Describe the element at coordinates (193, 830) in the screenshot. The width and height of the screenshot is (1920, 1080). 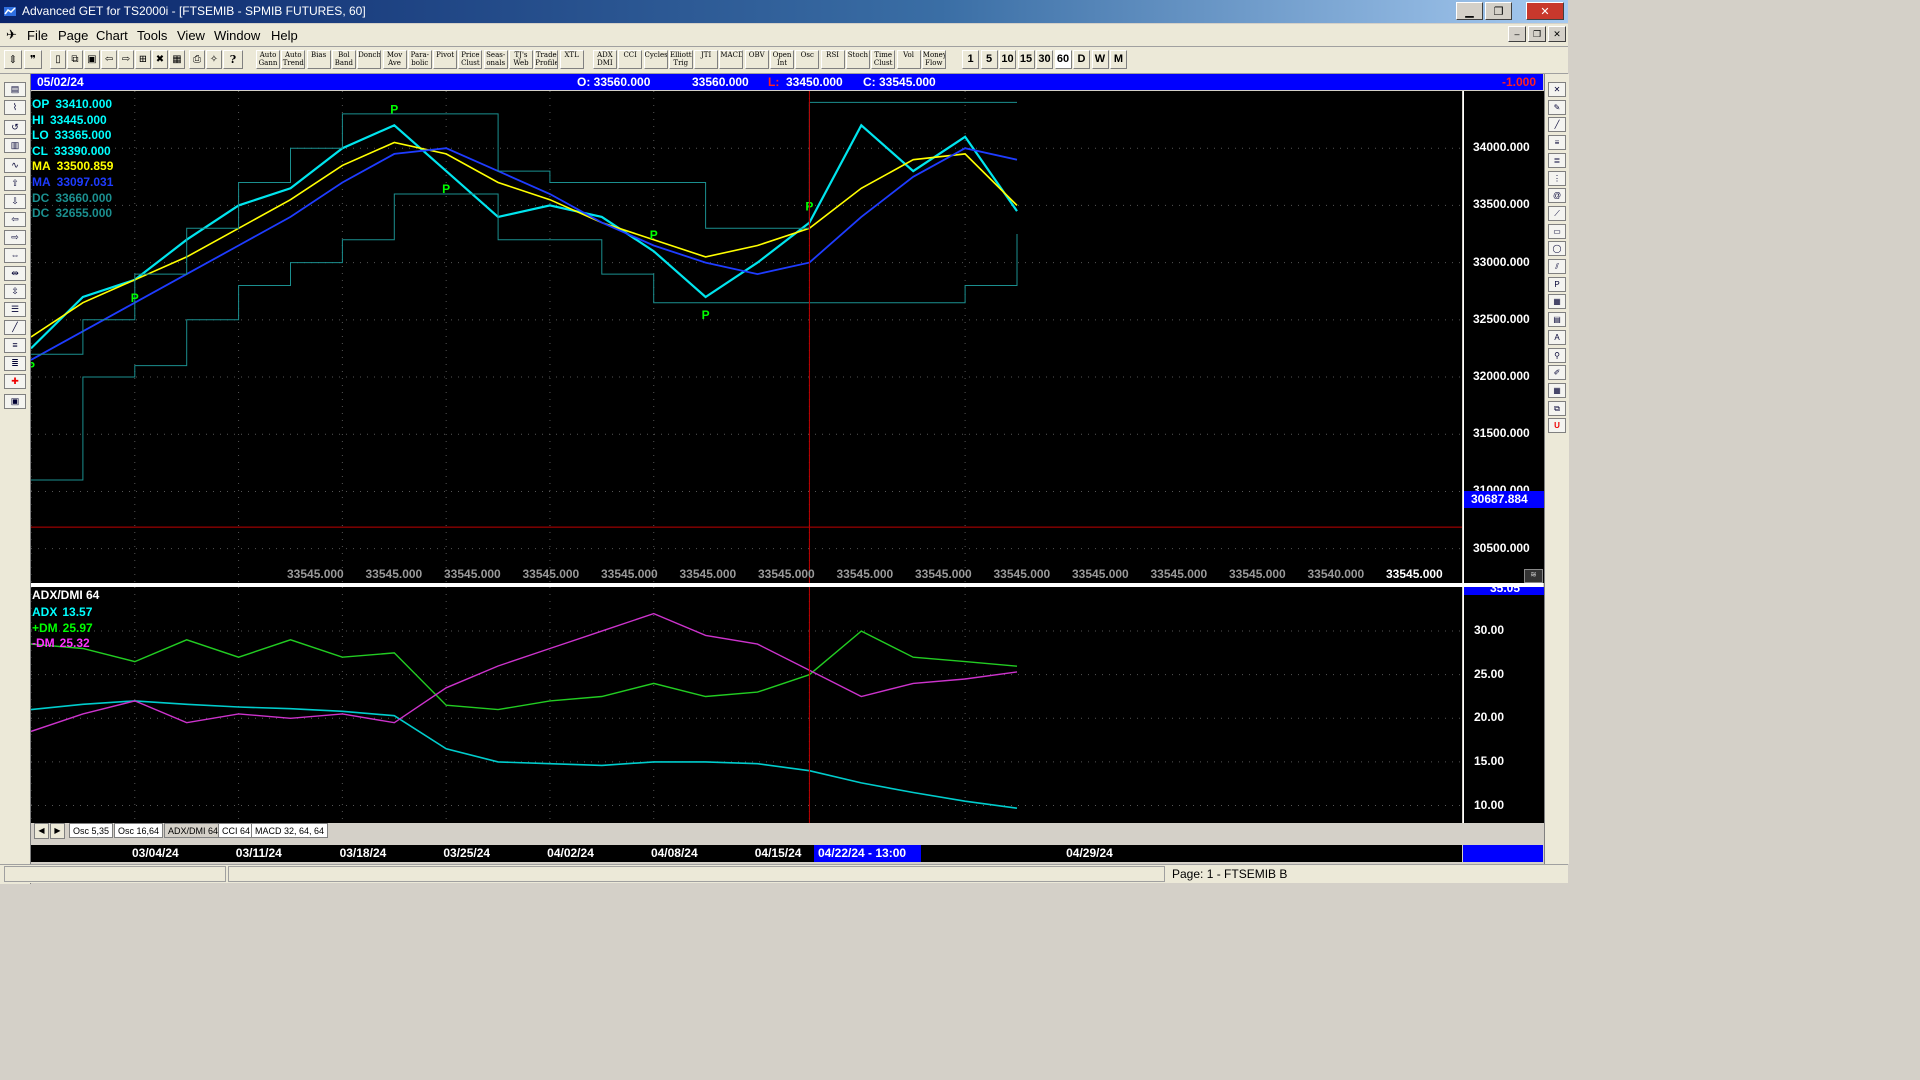
I see `tab-adx-dmi-64: ADX/DMI 64` at that location.